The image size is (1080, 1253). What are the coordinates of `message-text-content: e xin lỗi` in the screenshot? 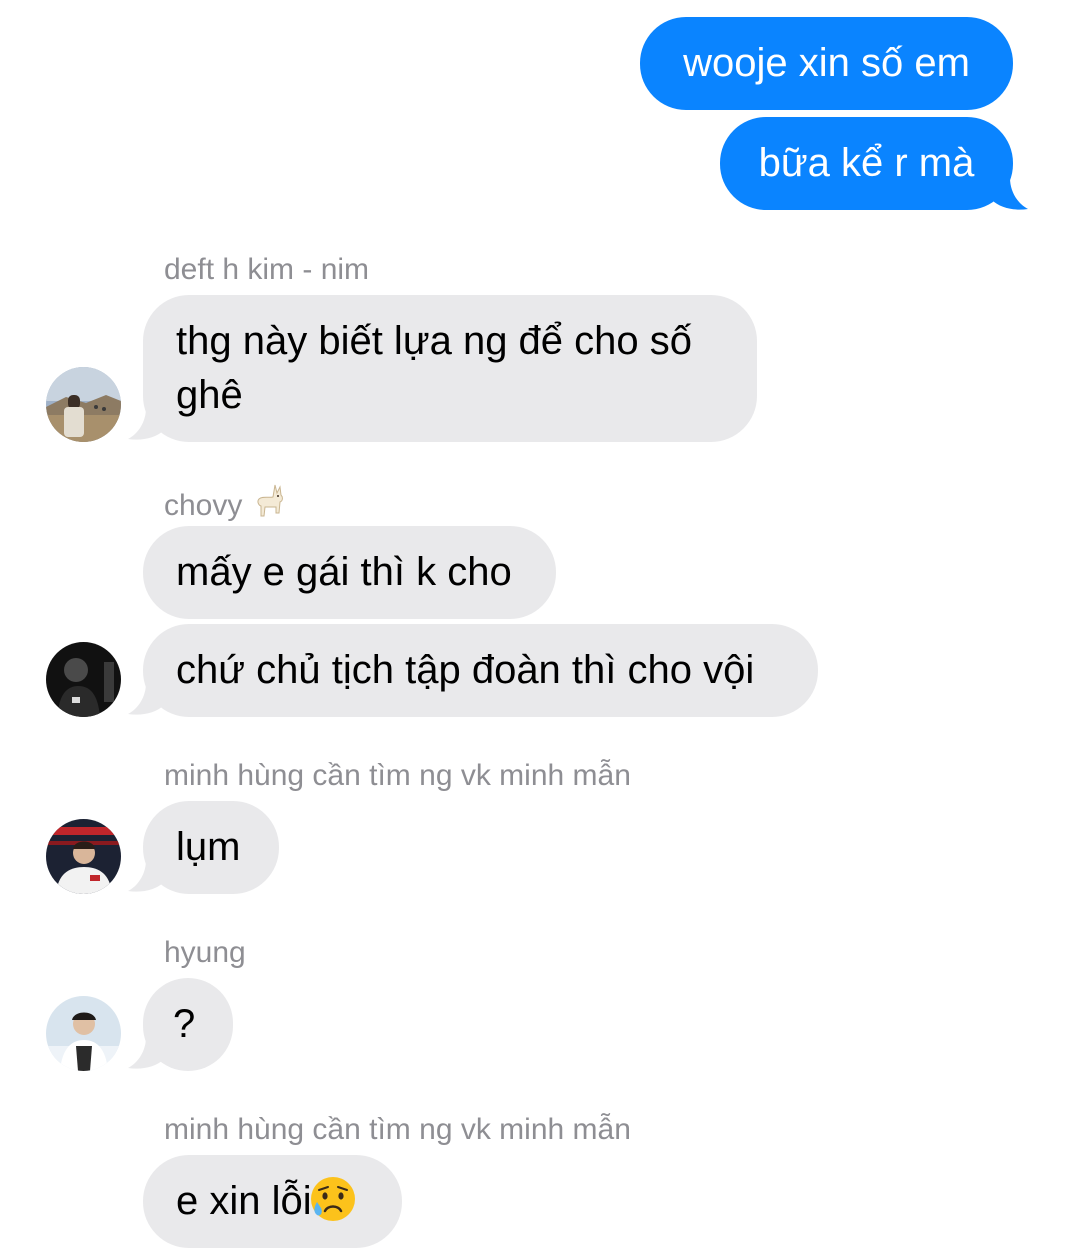 It's located at (244, 1201).